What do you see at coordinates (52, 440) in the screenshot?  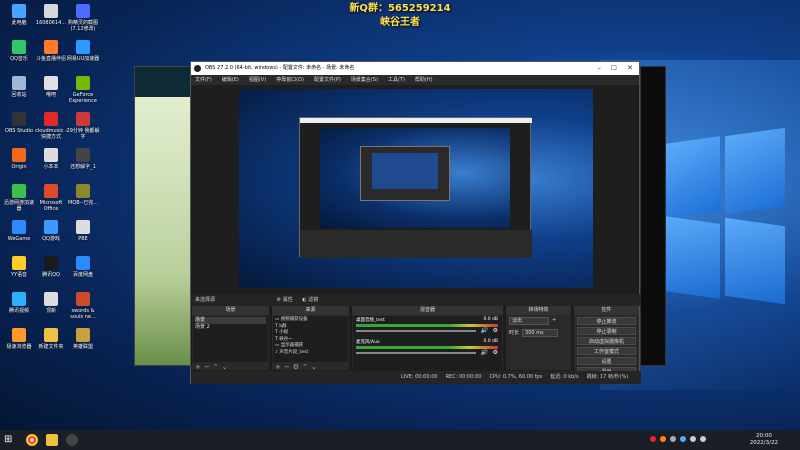 I see `file-explorer-icon` at bounding box center [52, 440].